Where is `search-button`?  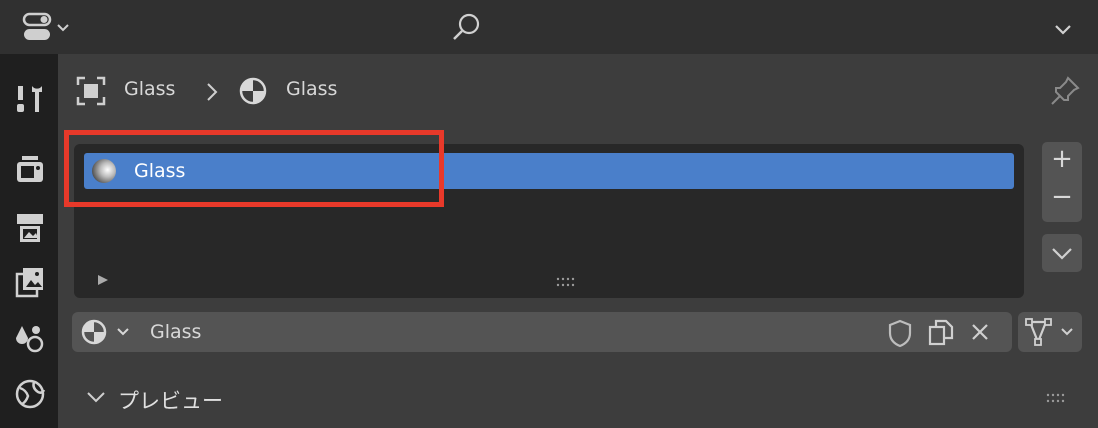
search-button is located at coordinates (467, 28).